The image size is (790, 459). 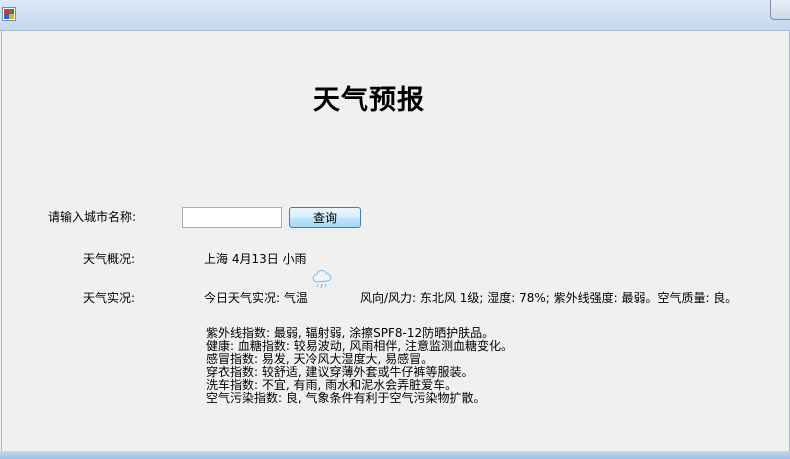 I want to click on page-title: 天气预报, so click(x=369, y=100).